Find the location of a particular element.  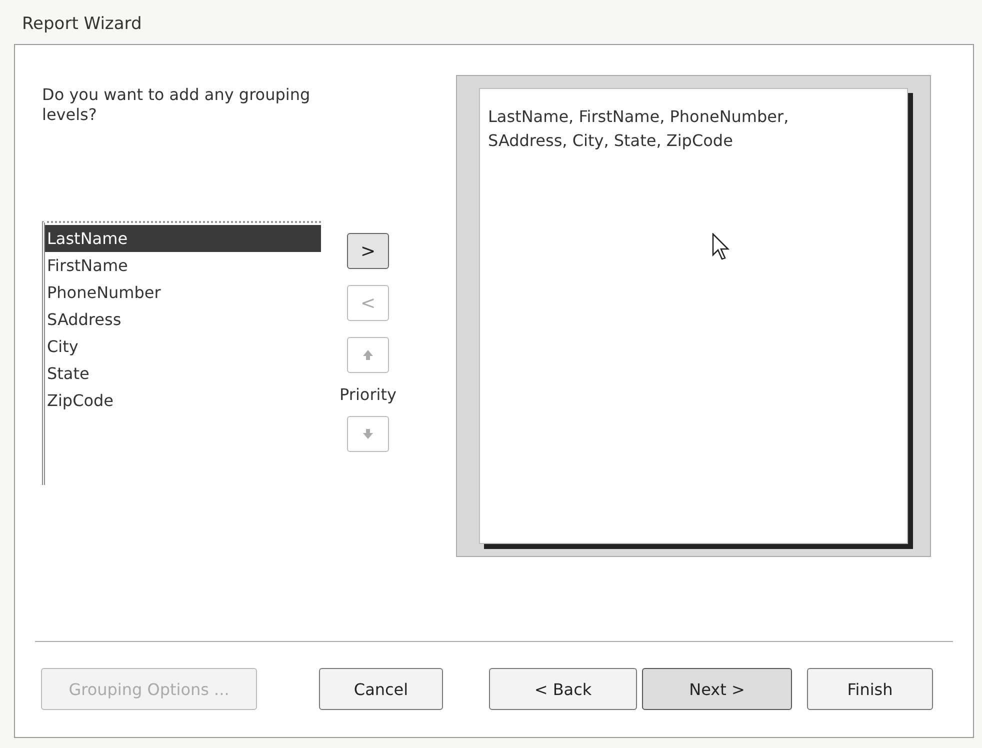

field-list: LastName FirstName PhoneNumber SAddress City State ZipCode is located at coordinates (181, 353).